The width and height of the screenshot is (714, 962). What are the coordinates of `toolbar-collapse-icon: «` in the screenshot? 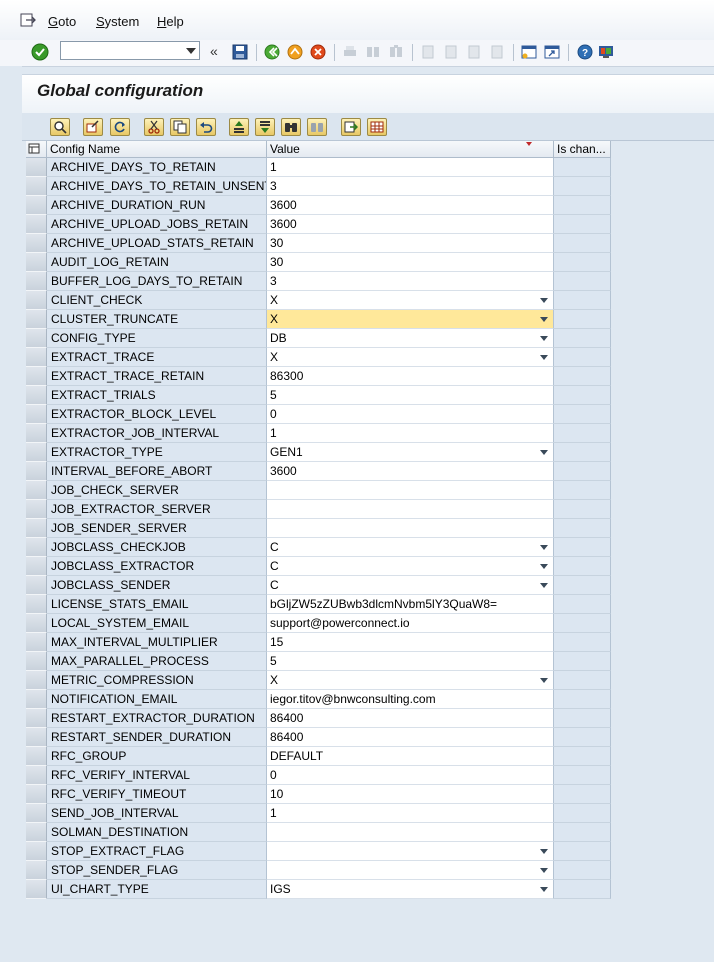 It's located at (214, 51).